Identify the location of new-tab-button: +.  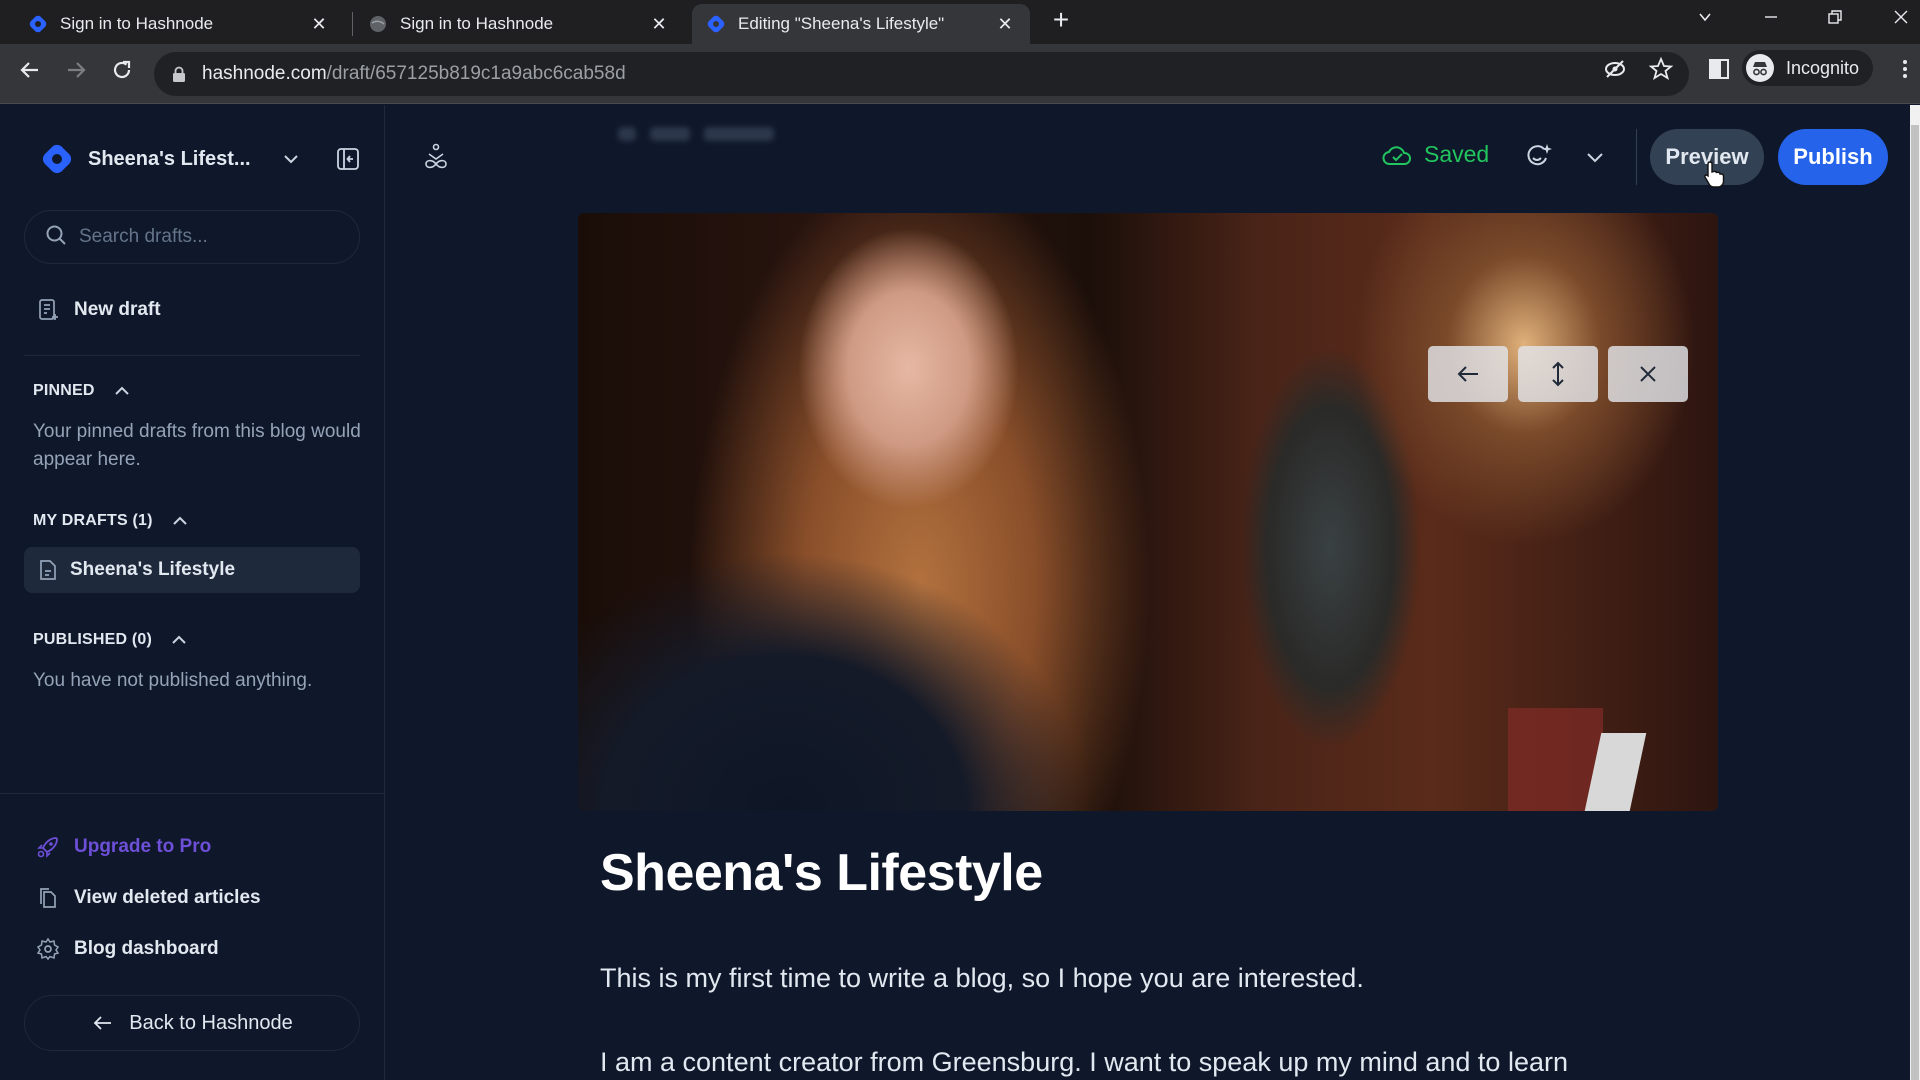
(1061, 21).